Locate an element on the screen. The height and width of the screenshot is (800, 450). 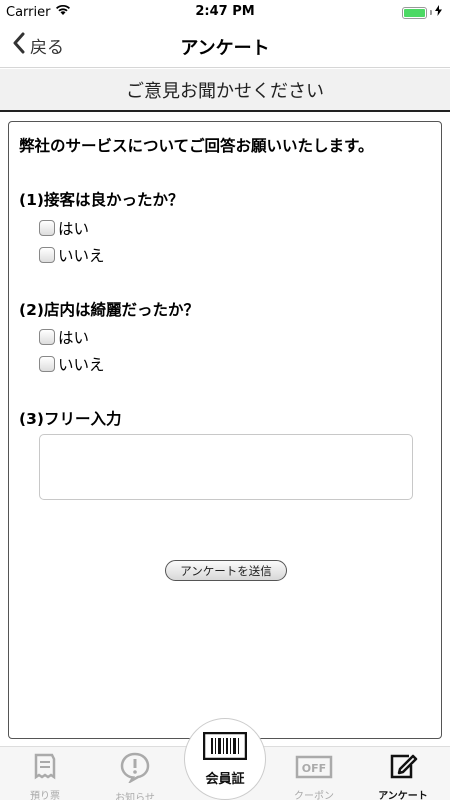
form-intro: 弊社のサービスについてご回答お願いいたします。 is located at coordinates (196, 146).